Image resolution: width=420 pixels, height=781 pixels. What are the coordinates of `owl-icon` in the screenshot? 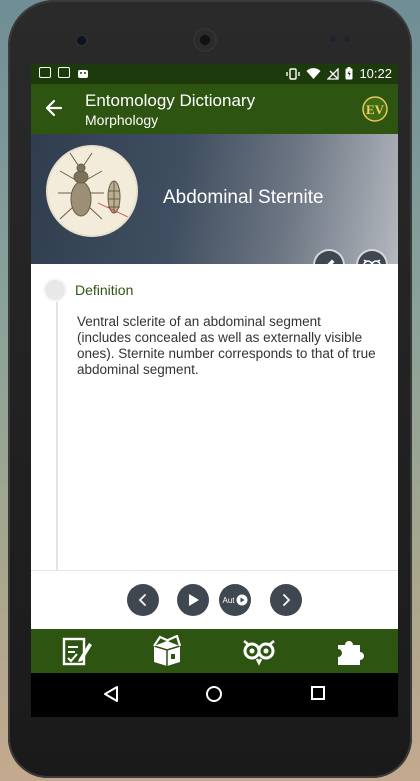 It's located at (259, 651).